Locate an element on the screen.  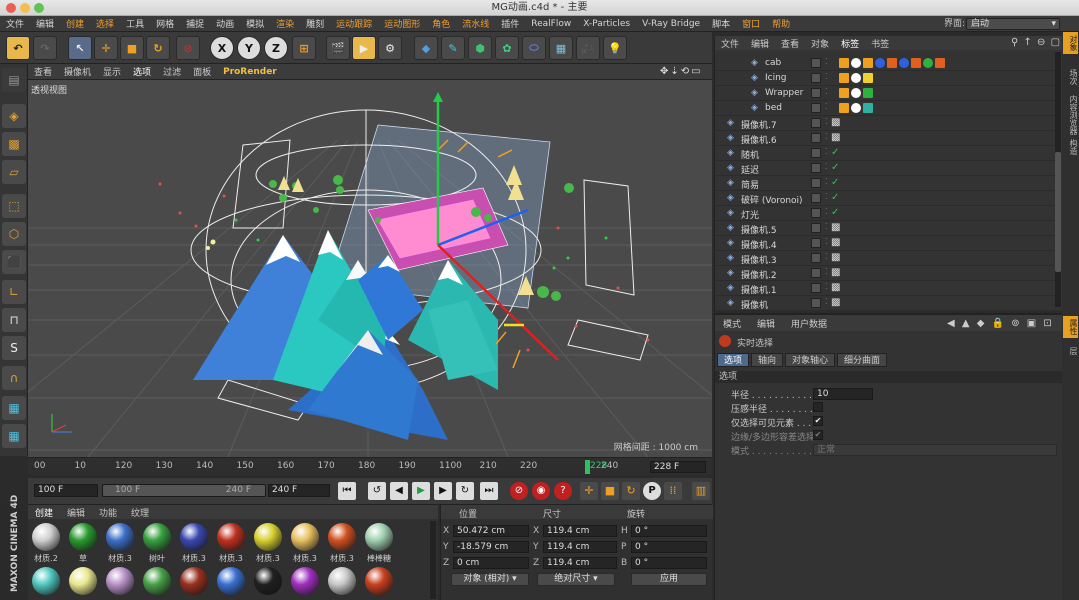
camera-tag-icon: ▩ is located at coordinates (835, 227).